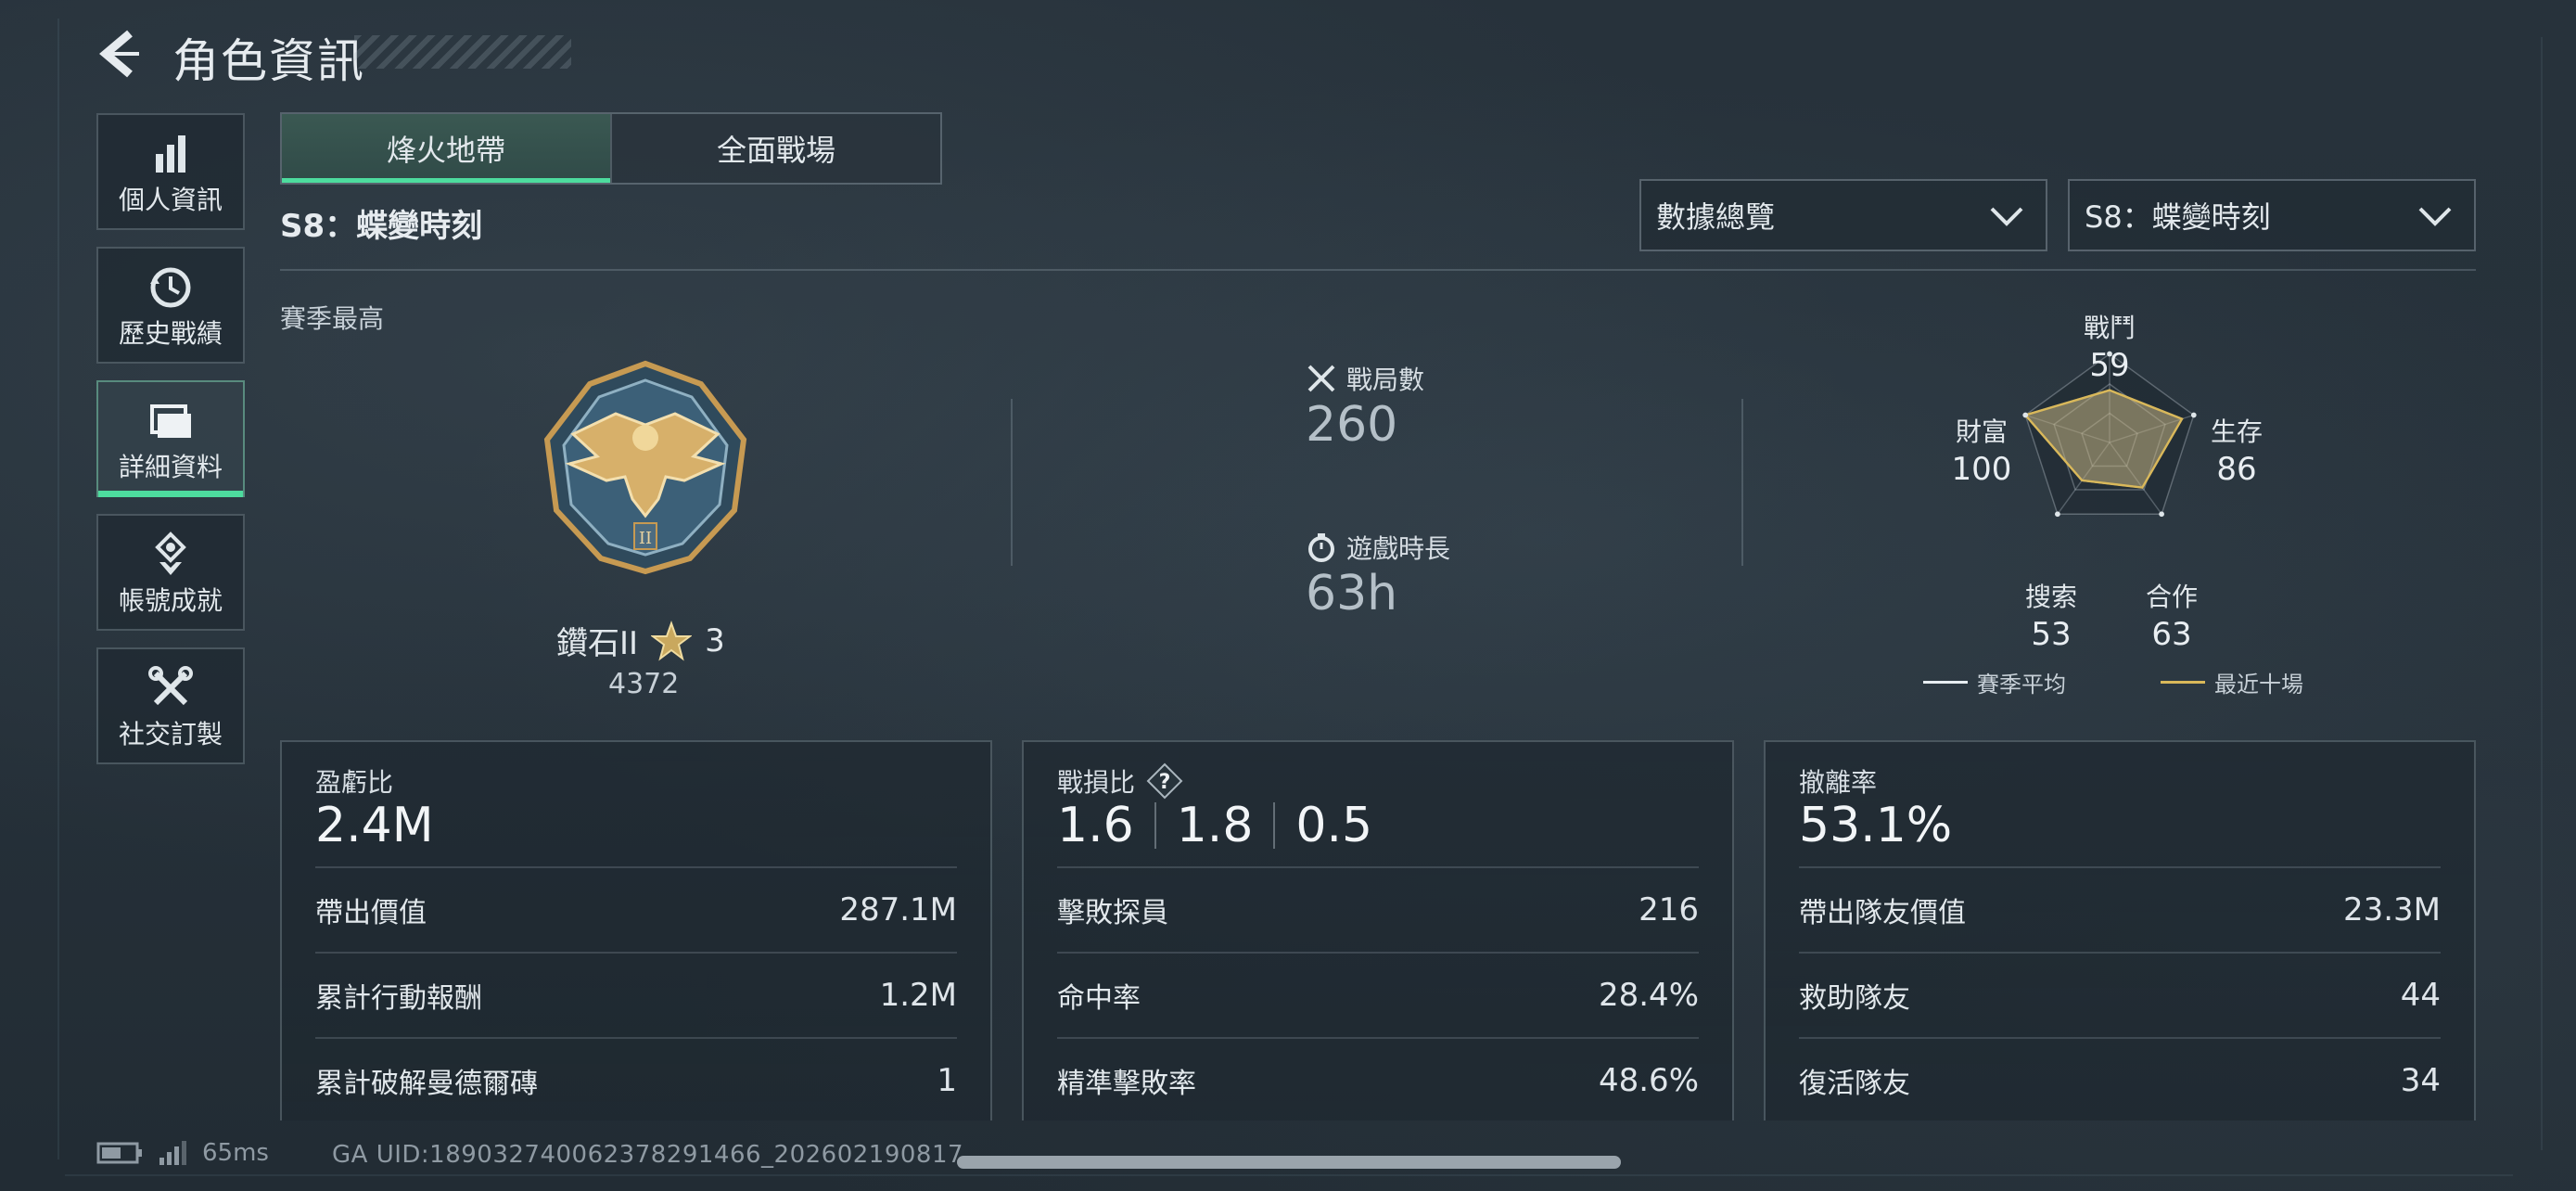 The height and width of the screenshot is (1191, 2576). I want to click on rank-score: 4372, so click(644, 684).